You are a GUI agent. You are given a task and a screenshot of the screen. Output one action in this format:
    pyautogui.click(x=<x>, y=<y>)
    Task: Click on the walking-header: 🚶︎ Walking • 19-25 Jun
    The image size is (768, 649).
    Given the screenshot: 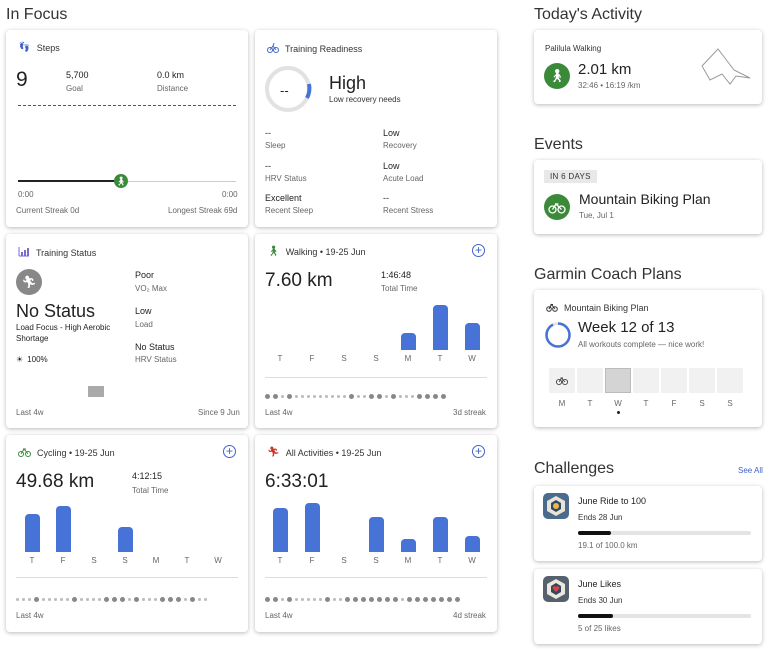 What is the action you would take?
    pyautogui.click(x=316, y=251)
    